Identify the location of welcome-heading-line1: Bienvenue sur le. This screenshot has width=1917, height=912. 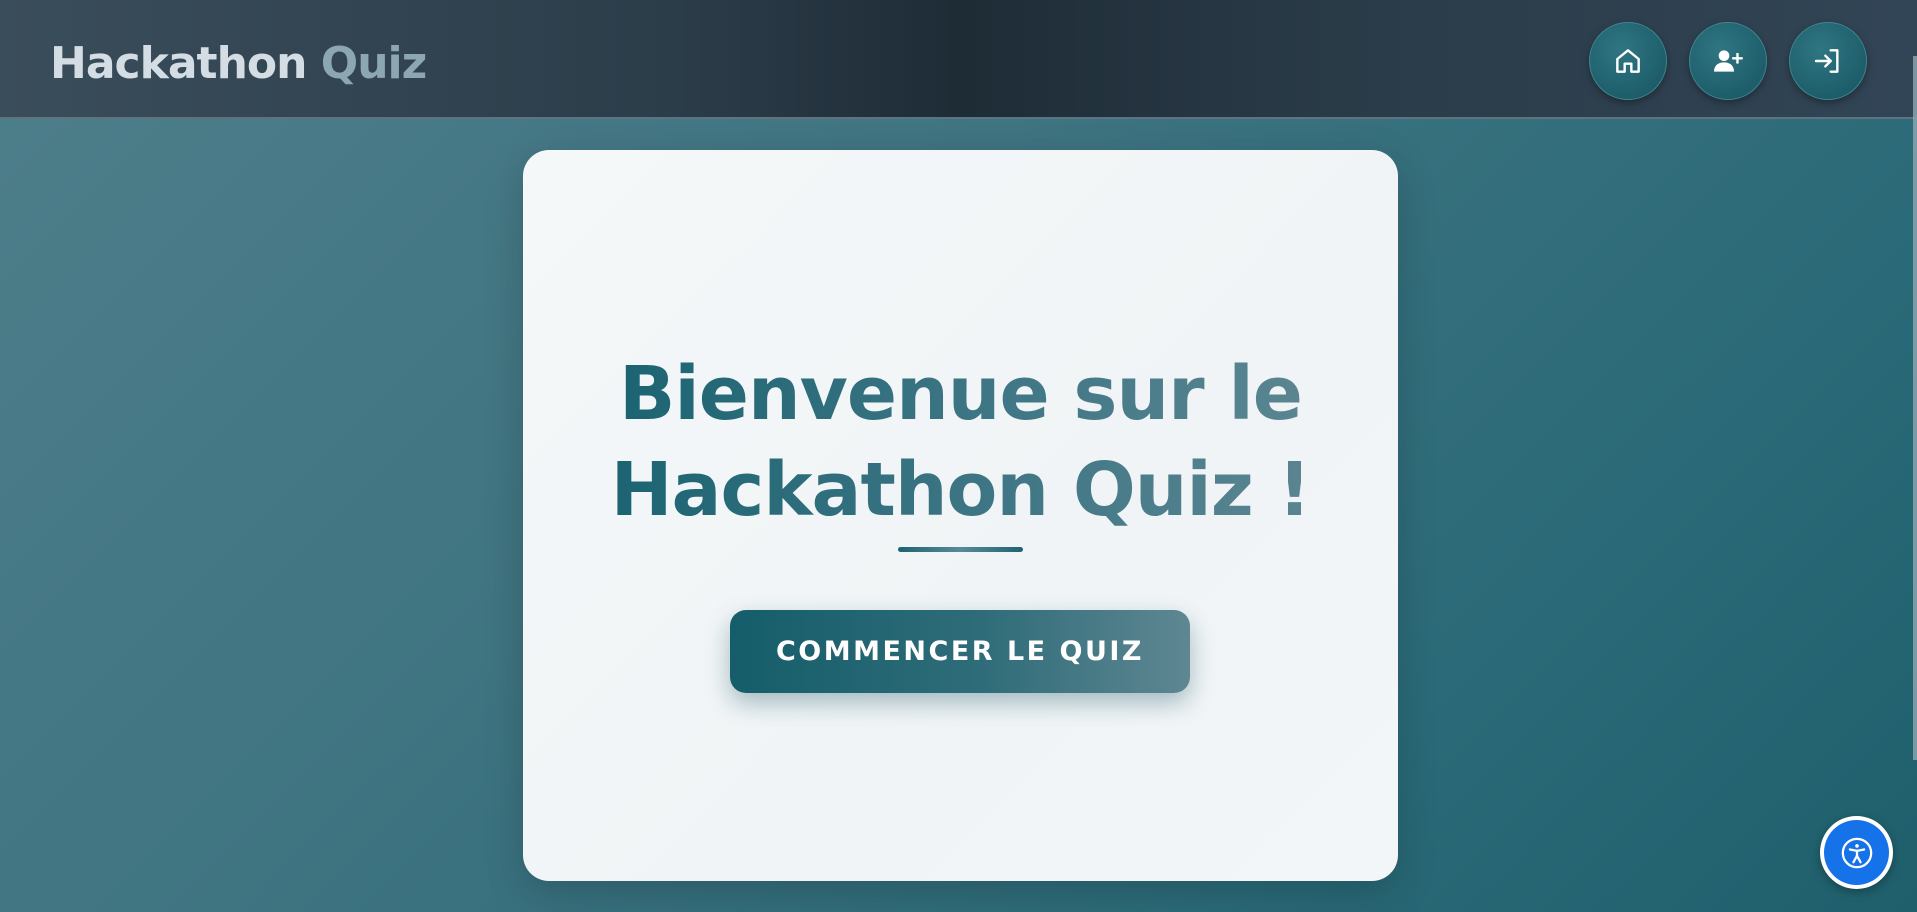
(961, 394).